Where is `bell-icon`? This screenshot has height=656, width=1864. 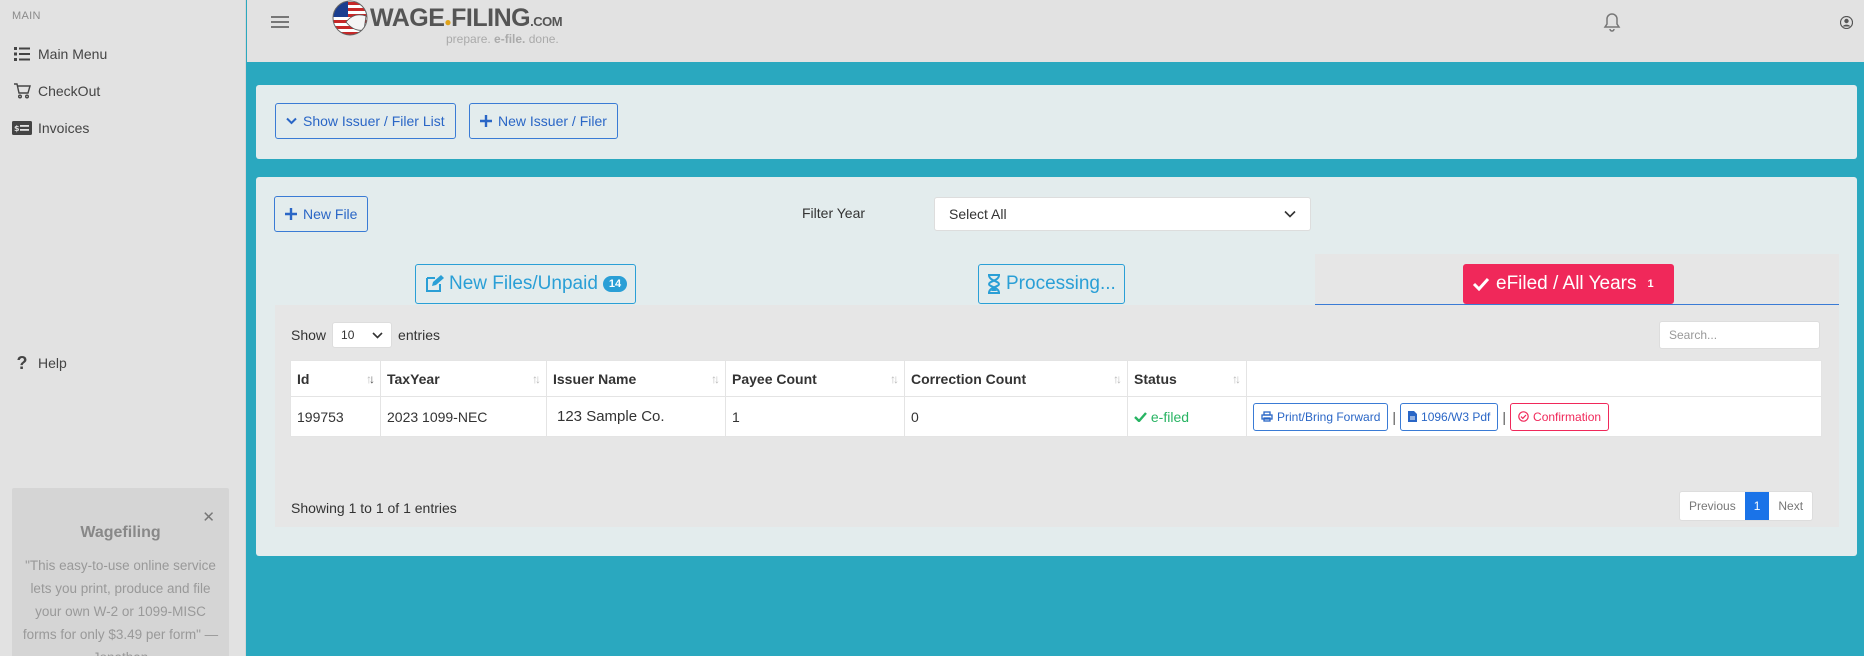
bell-icon is located at coordinates (1612, 24).